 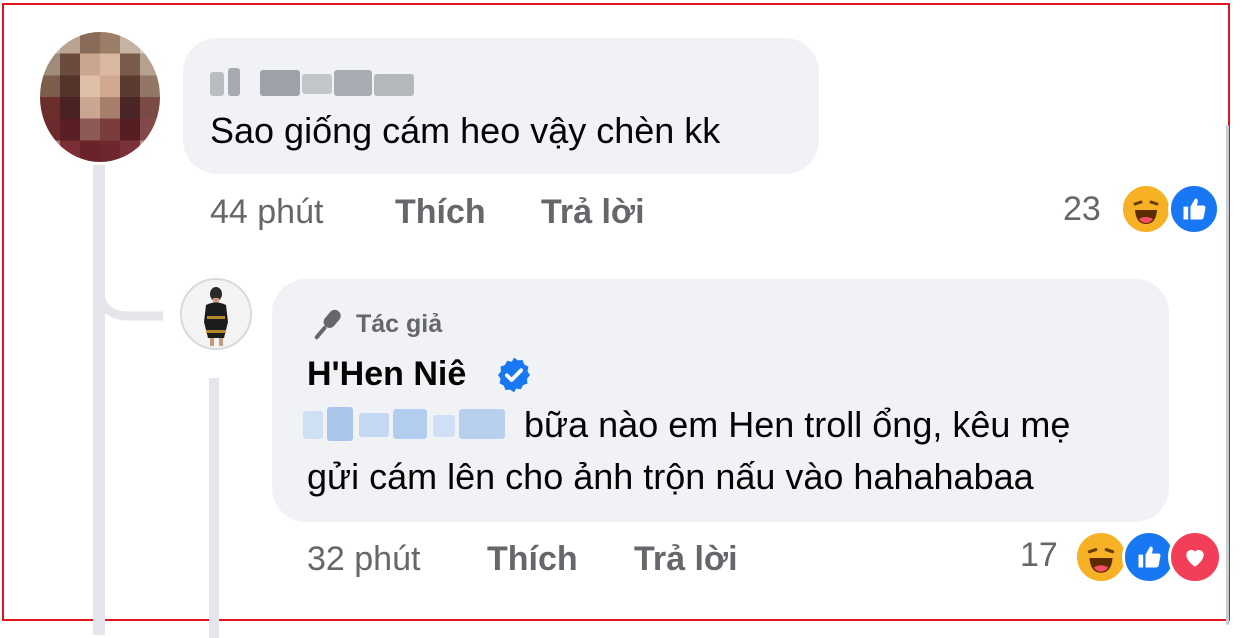 What do you see at coordinates (440, 212) in the screenshot?
I see `comment-like-button: Thích` at bounding box center [440, 212].